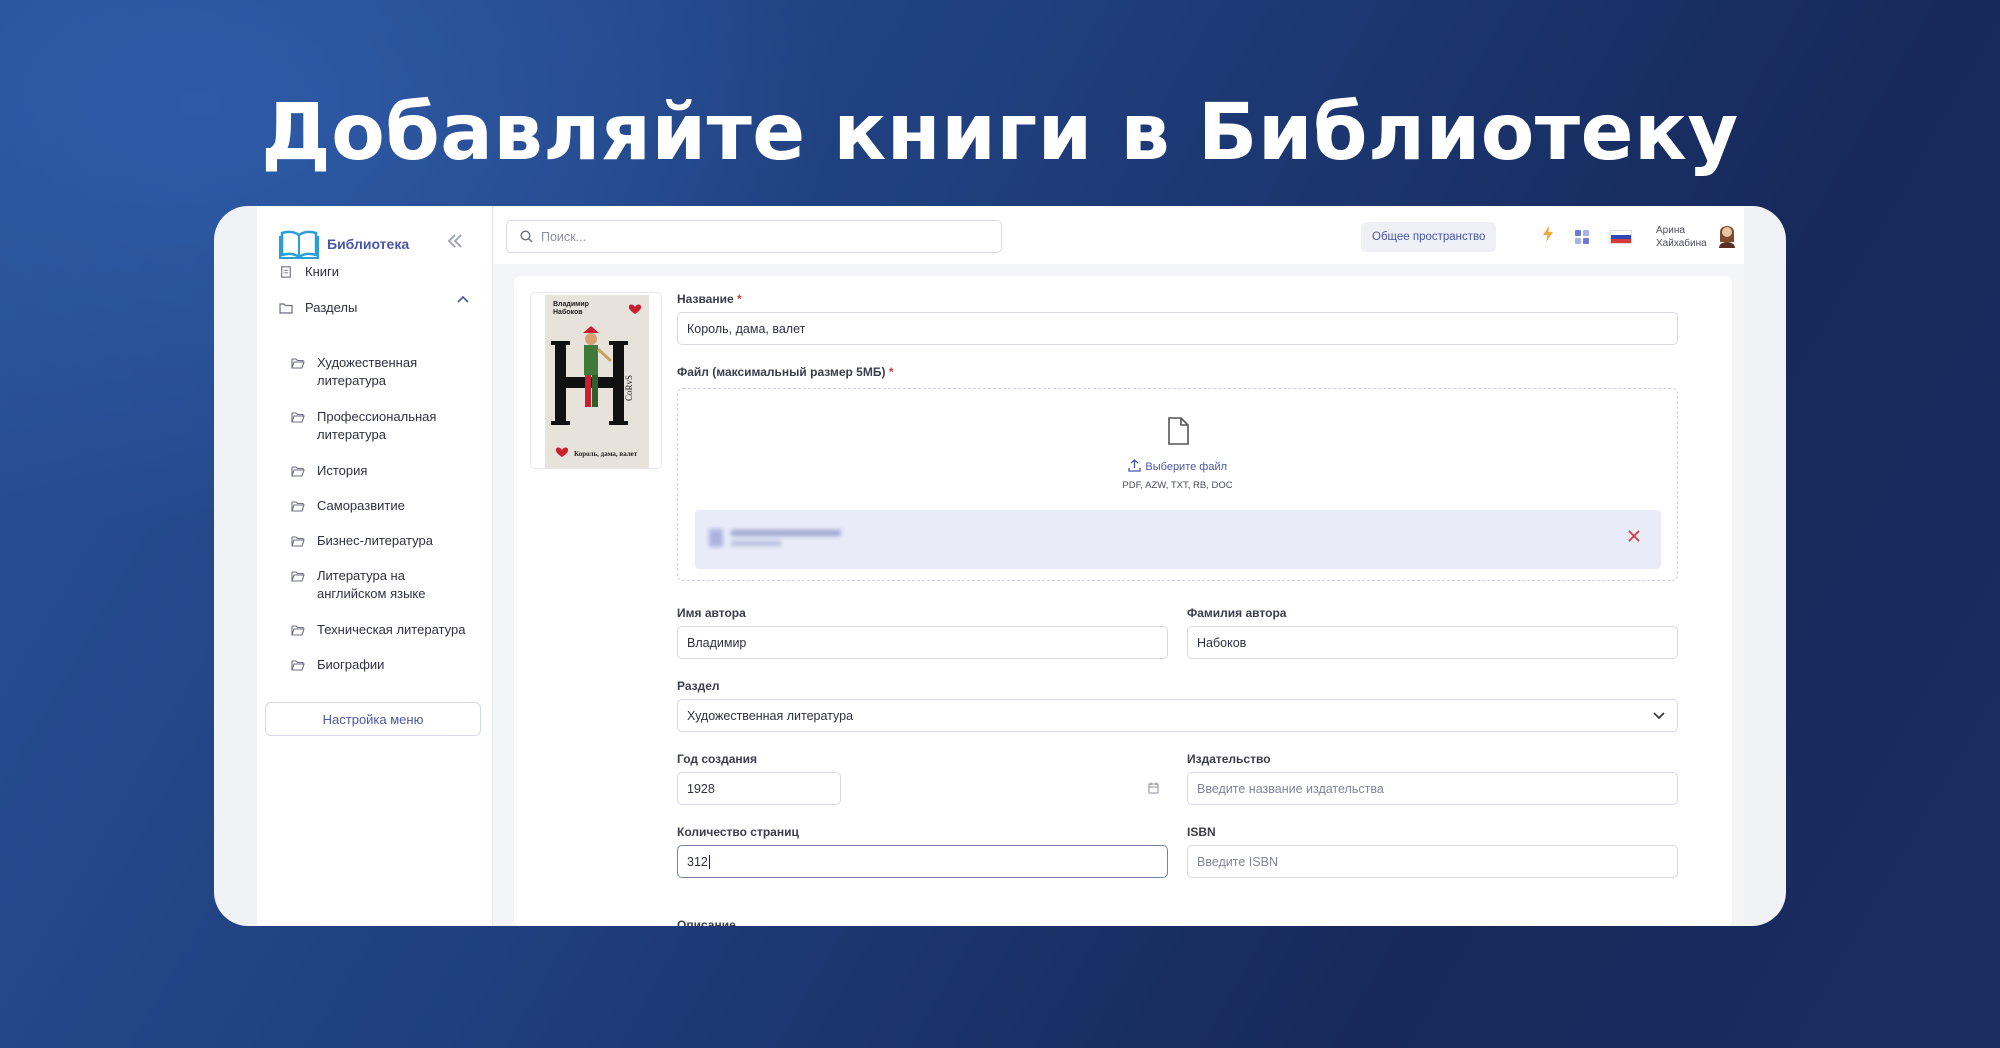  I want to click on choose-file-button: Выберите файл, so click(1177, 466).